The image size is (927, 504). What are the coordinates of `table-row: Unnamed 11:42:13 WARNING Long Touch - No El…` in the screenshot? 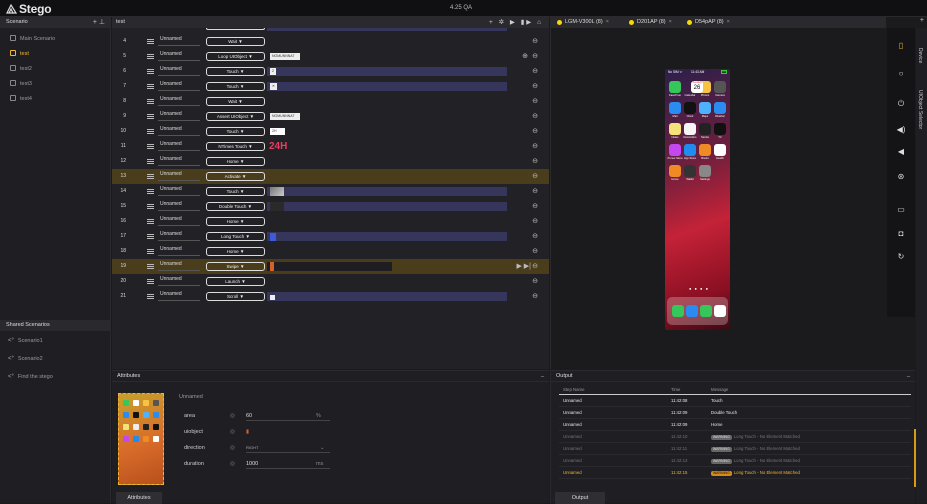 It's located at (735, 461).